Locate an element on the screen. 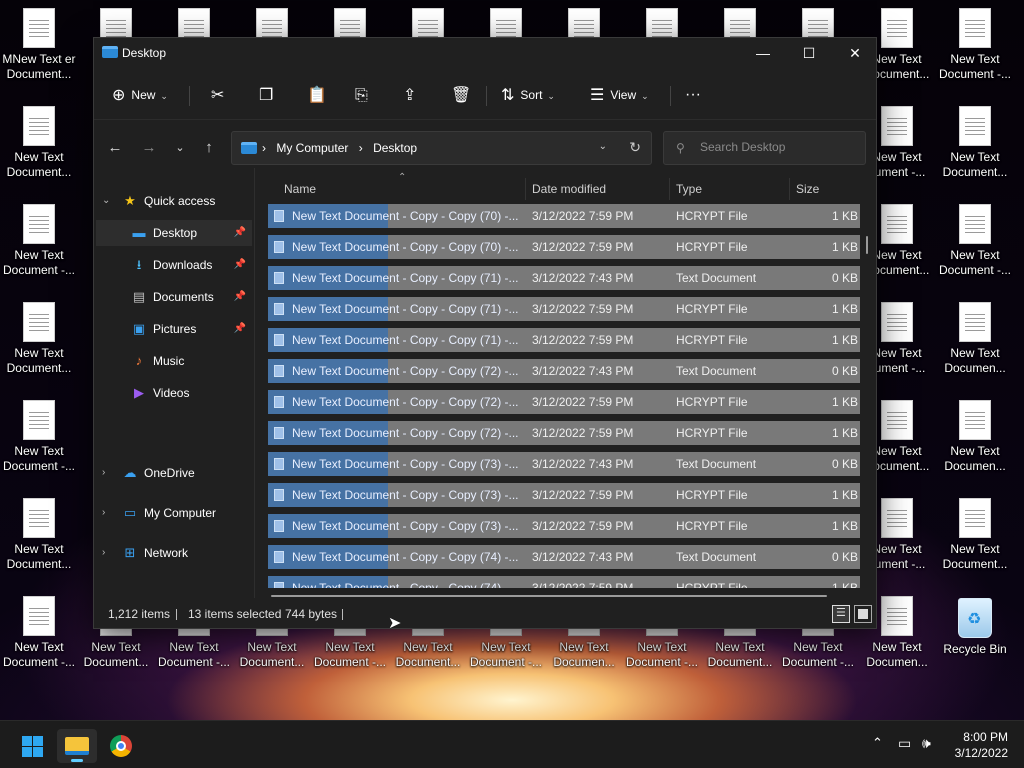 This screenshot has height=768, width=1024. address-dropdown-icon: ⌄ is located at coordinates (603, 146).